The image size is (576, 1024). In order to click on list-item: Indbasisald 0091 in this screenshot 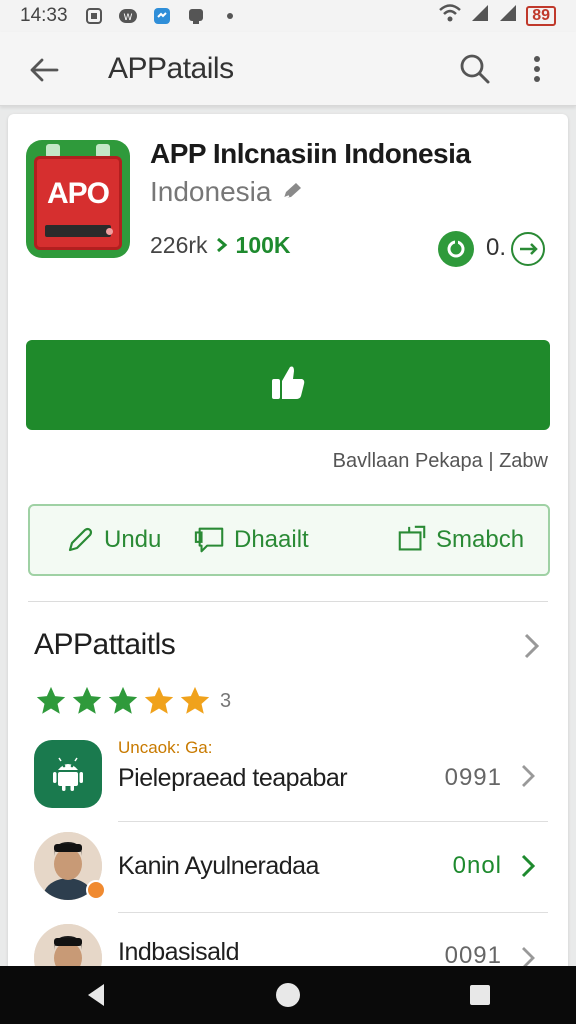, I will do `click(288, 941)`.